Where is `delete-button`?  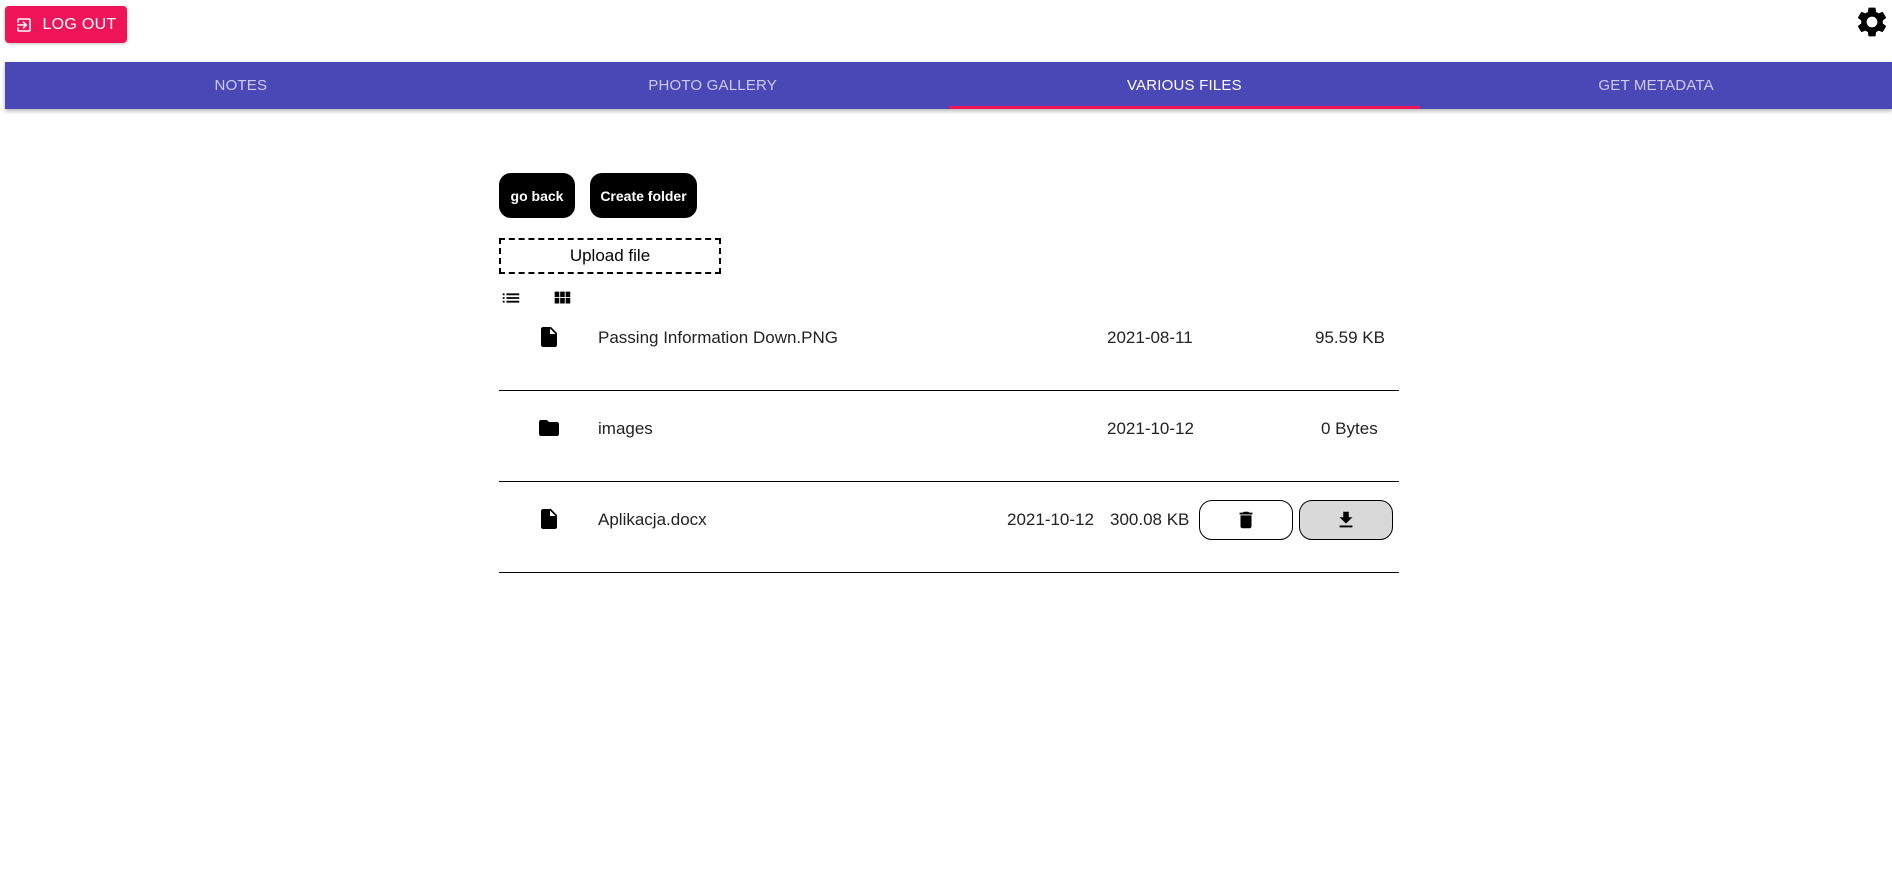 delete-button is located at coordinates (1246, 520).